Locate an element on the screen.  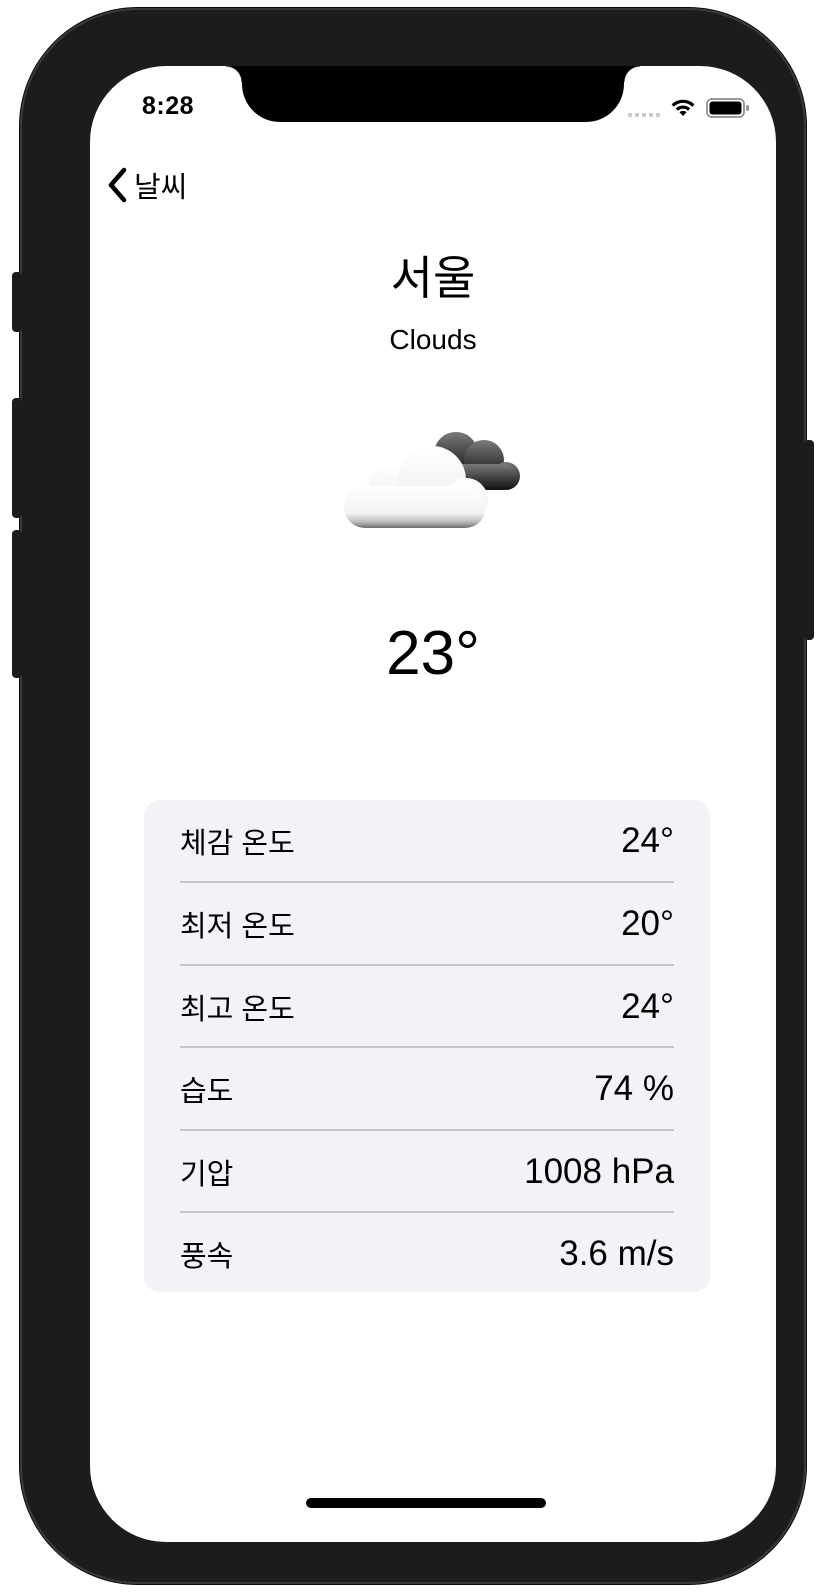
status-time: 8:28 is located at coordinates (168, 106).